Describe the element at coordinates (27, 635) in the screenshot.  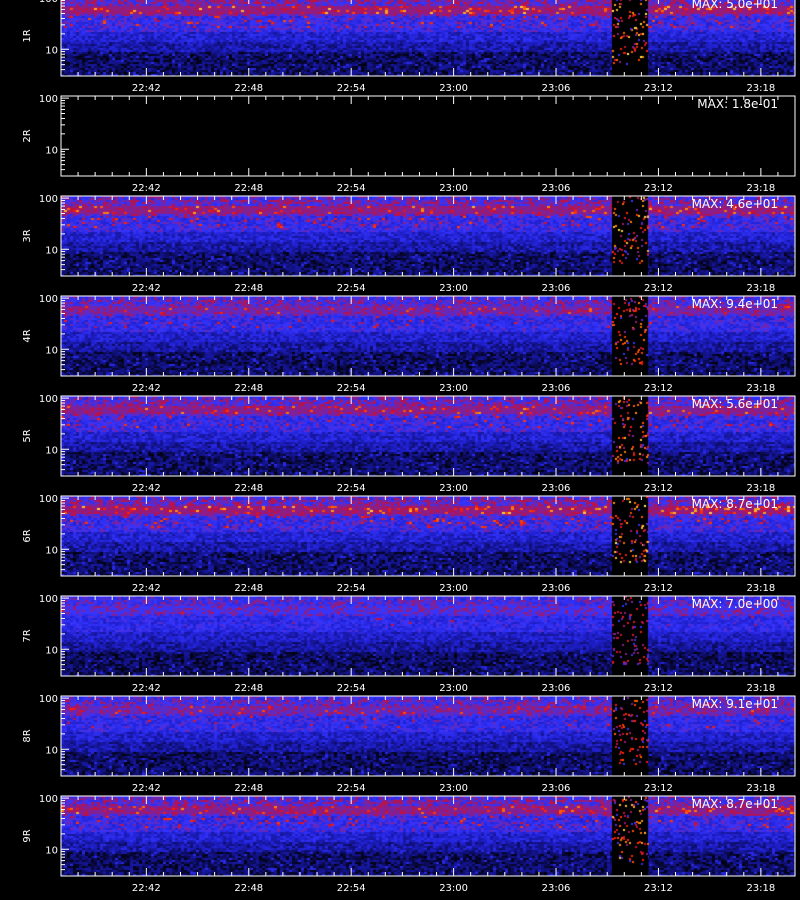
I see `panel-label: 7R` at that location.